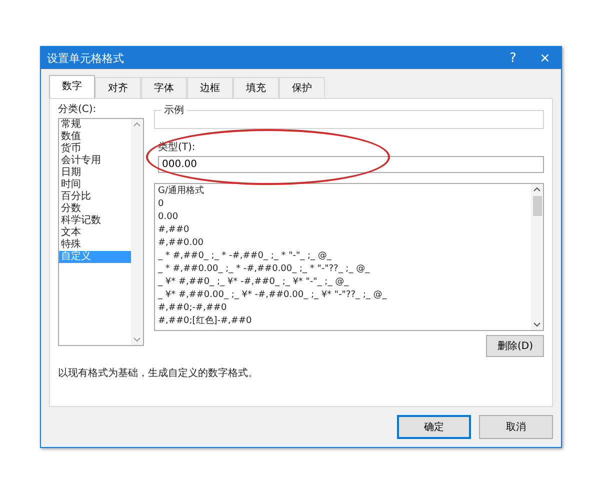 This screenshot has height=480, width=600. What do you see at coordinates (351, 164) in the screenshot?
I see `type-input-field: 000.00` at bounding box center [351, 164].